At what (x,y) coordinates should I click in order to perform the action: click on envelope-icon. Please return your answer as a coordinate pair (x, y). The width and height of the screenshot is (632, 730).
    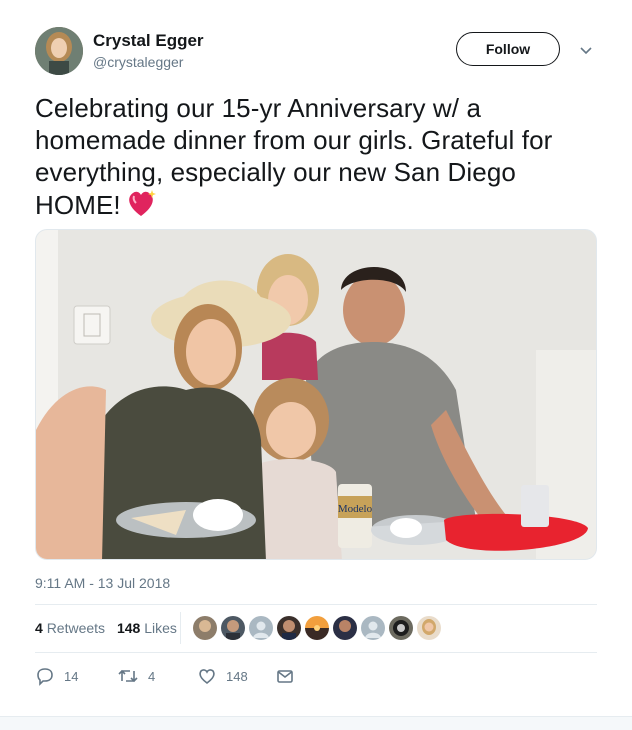
    Looking at the image, I should click on (285, 676).